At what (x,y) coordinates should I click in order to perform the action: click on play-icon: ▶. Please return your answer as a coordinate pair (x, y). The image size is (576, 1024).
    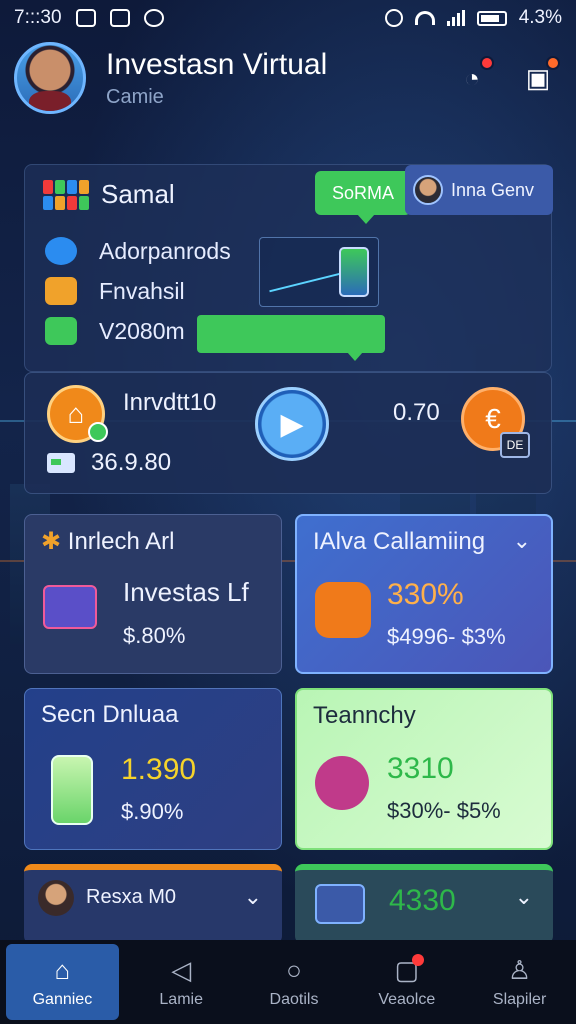
    Looking at the image, I should click on (292, 424).